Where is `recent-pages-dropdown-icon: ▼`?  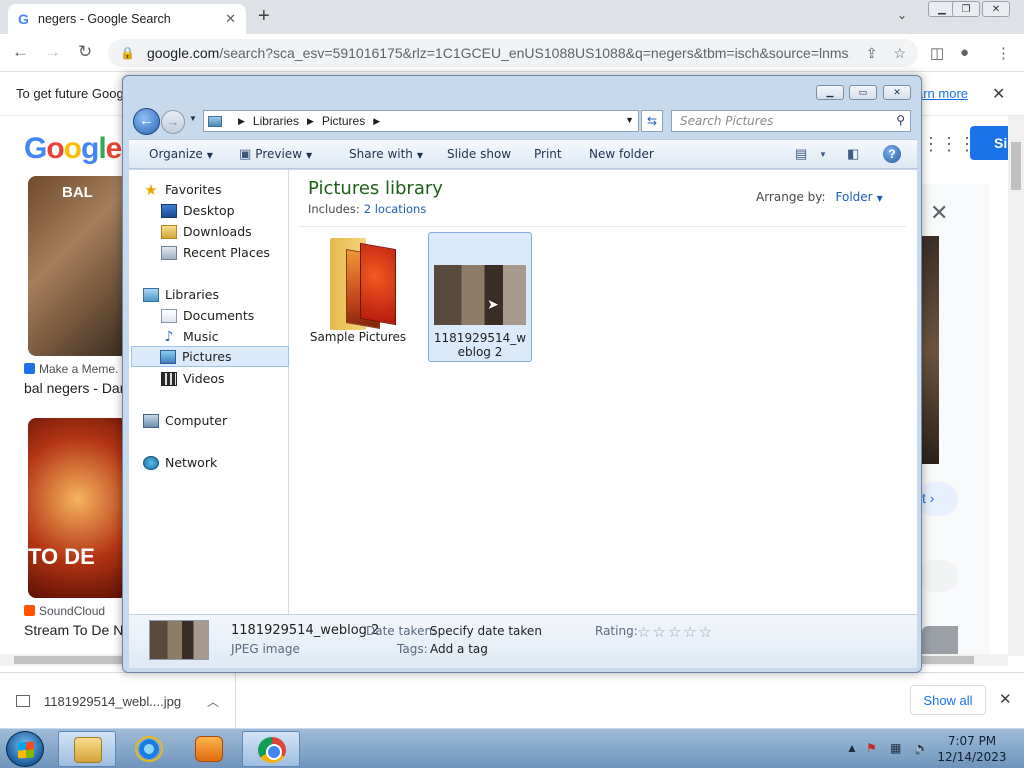
recent-pages-dropdown-icon: ▼ is located at coordinates (193, 118).